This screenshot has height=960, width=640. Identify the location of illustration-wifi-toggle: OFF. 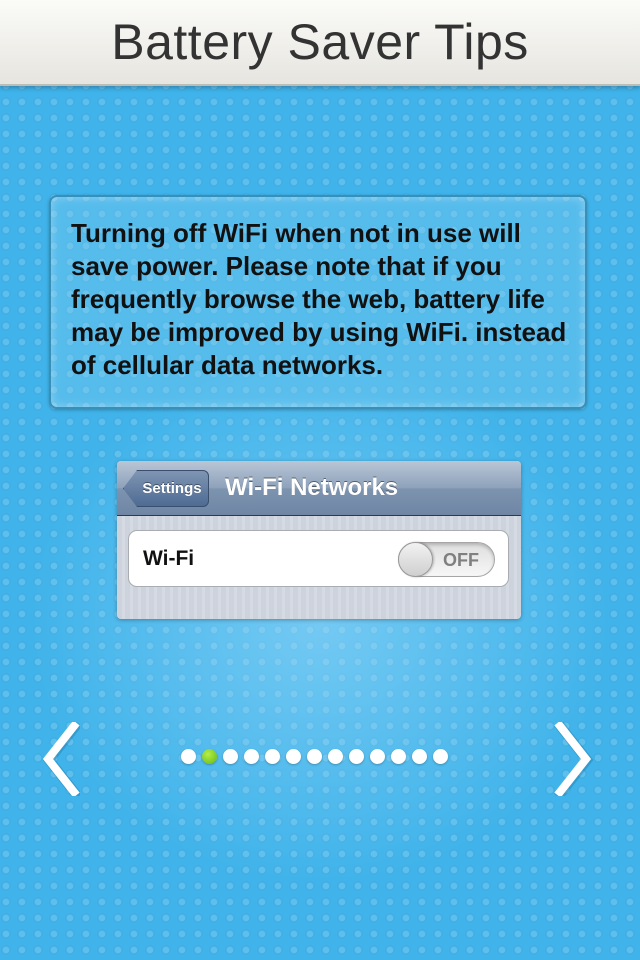
(446, 559).